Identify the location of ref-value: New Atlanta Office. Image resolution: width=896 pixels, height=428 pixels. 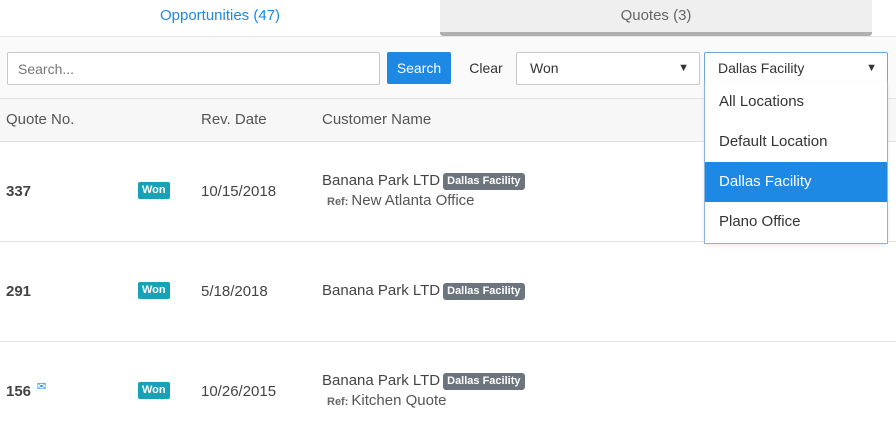
(413, 200).